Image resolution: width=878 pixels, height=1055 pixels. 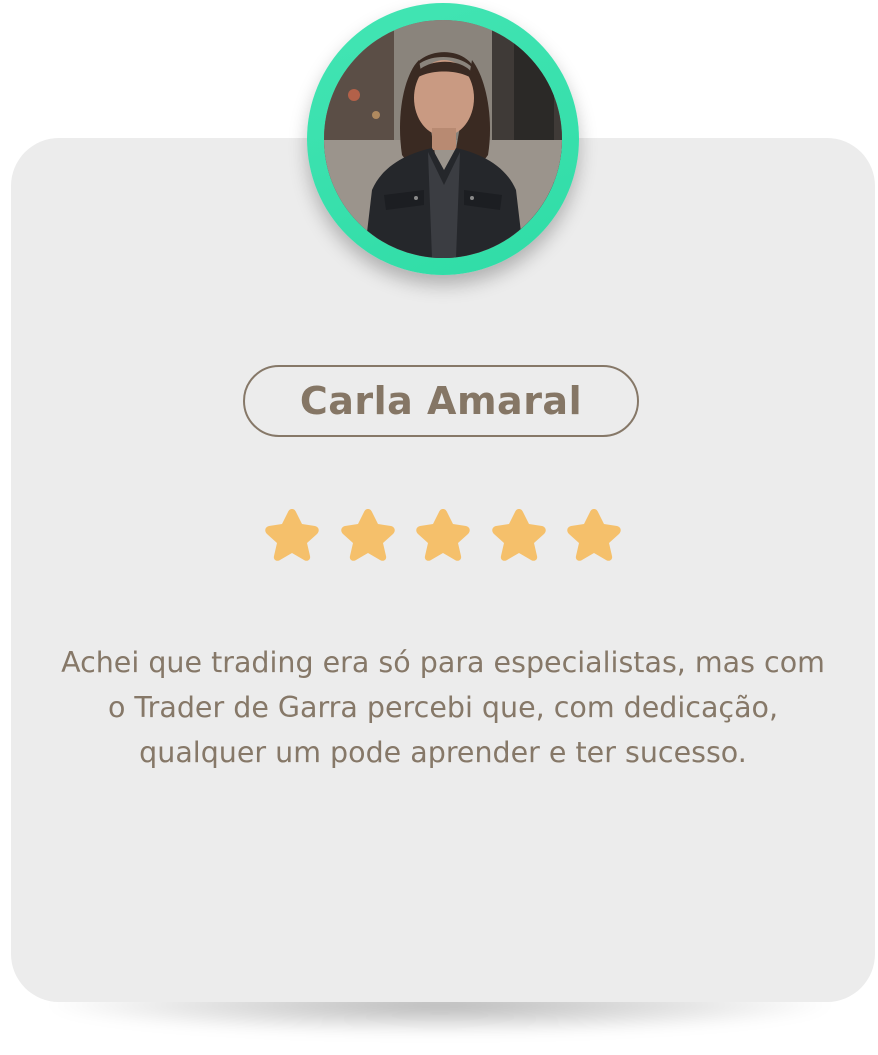 I want to click on avatar-ring, so click(x=443, y=139).